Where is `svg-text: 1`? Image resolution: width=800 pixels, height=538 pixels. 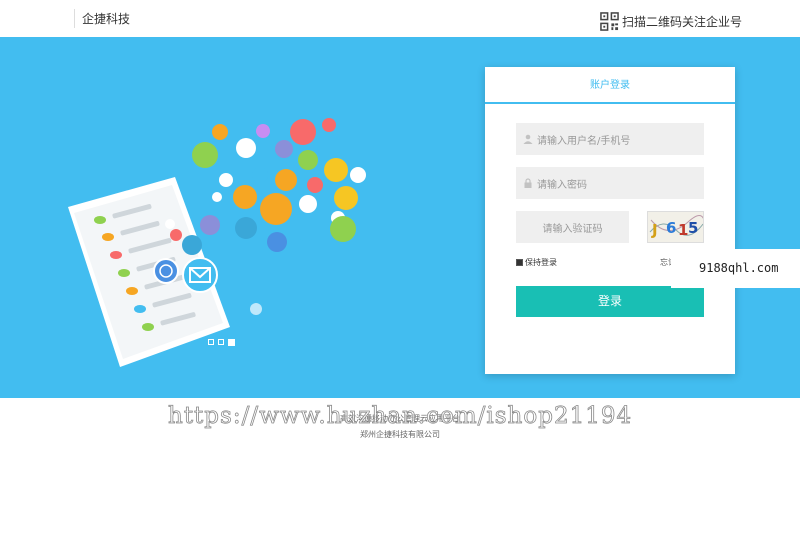
svg-text: 1 is located at coordinates (683, 230).